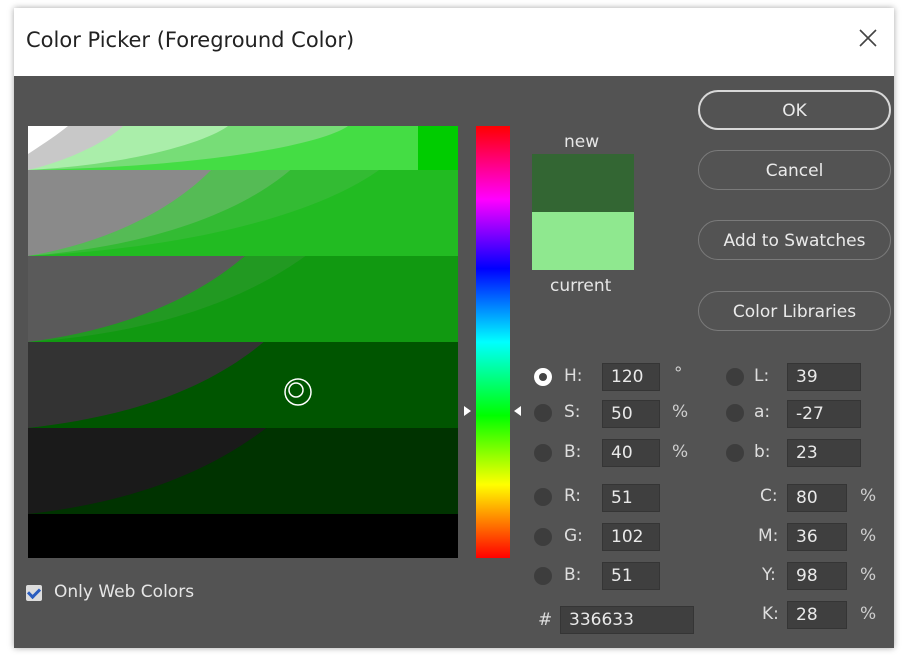  I want to click on black-label: K:, so click(770, 614).